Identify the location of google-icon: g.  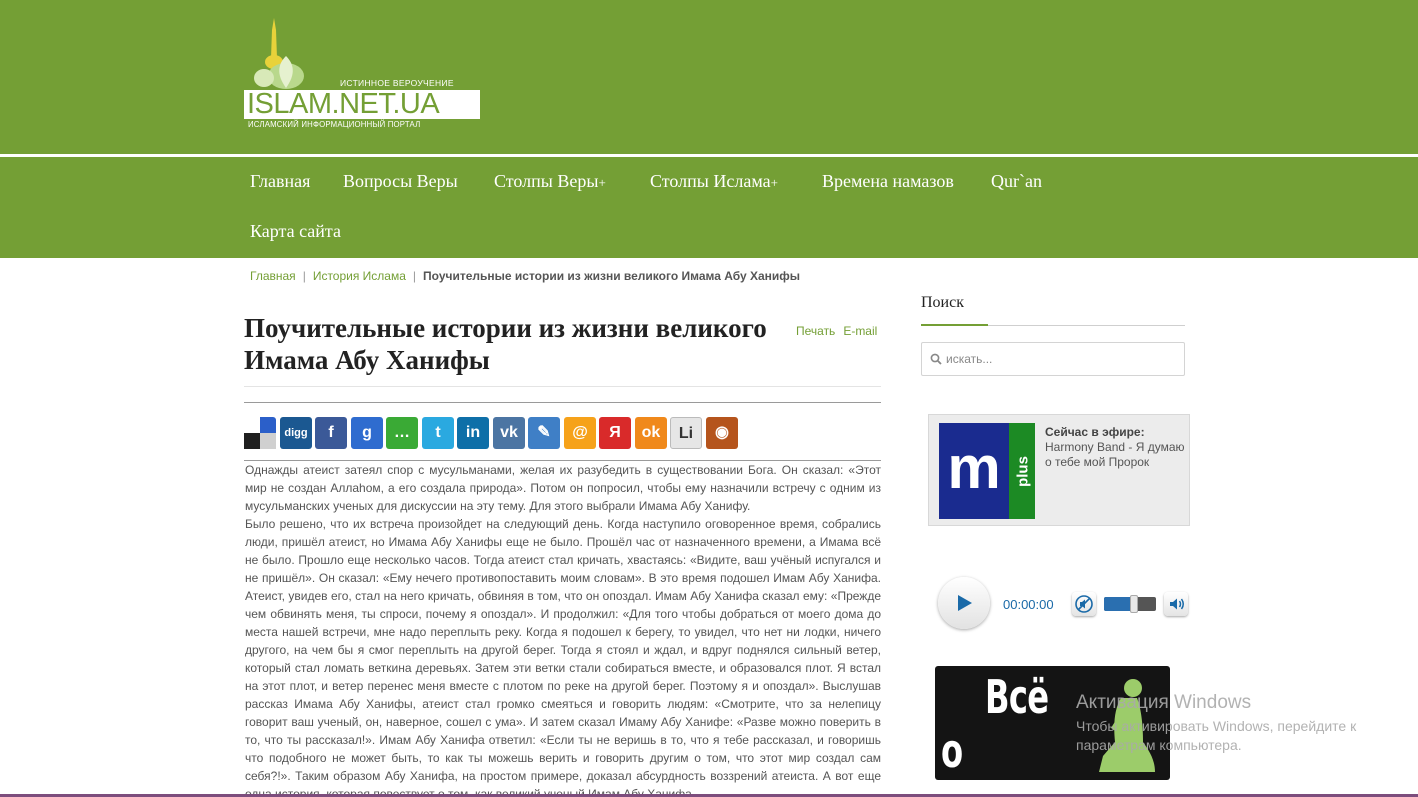
(367, 433).